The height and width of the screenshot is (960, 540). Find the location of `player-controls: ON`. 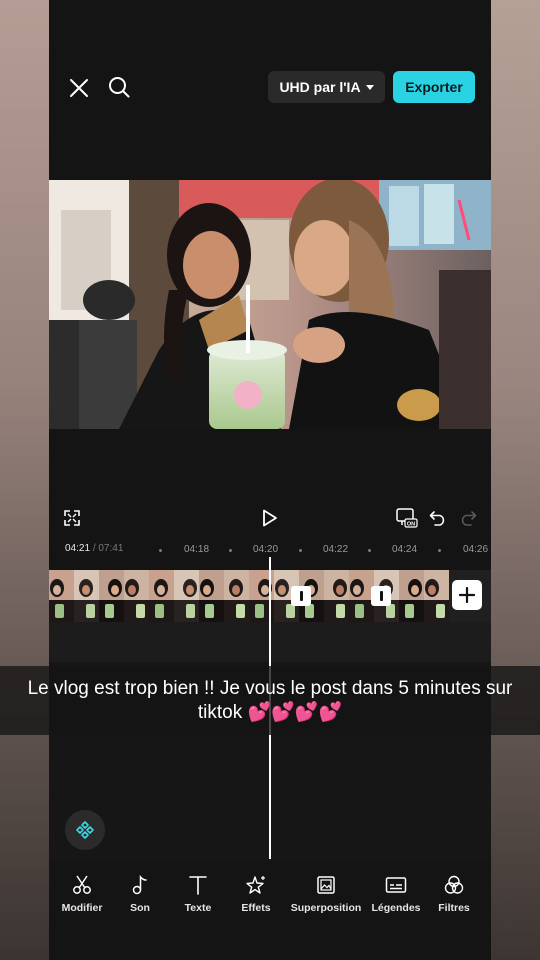

player-controls: ON is located at coordinates (270, 517).